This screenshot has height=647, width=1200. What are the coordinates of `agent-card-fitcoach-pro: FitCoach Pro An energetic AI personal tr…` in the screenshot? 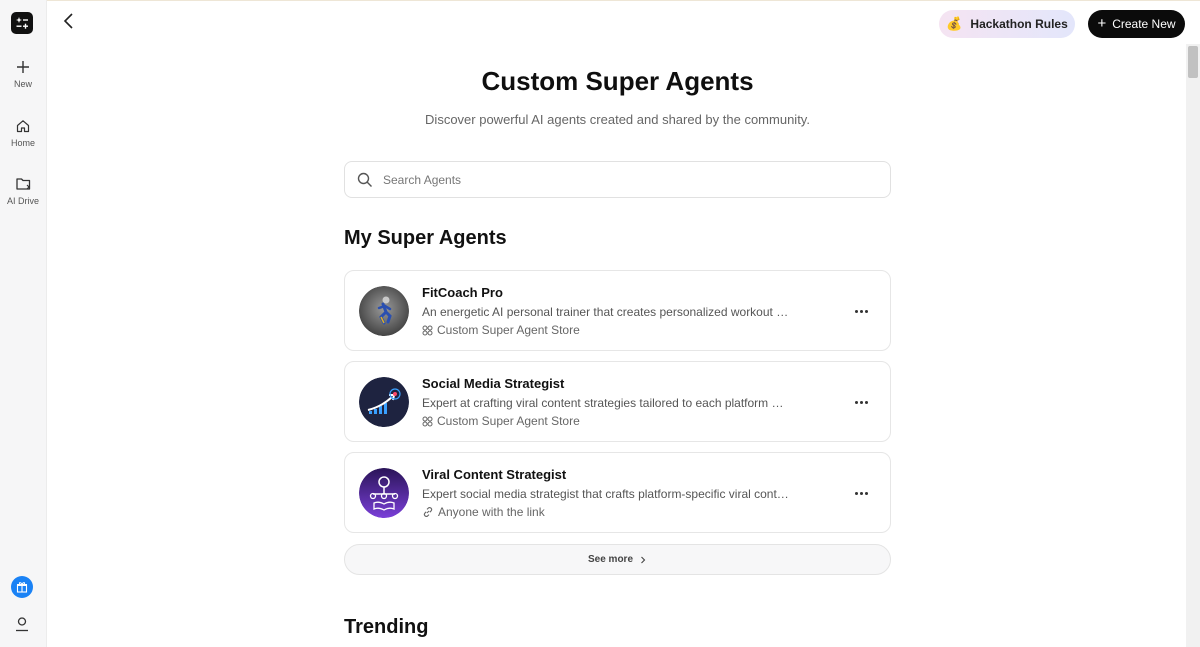 It's located at (617, 310).